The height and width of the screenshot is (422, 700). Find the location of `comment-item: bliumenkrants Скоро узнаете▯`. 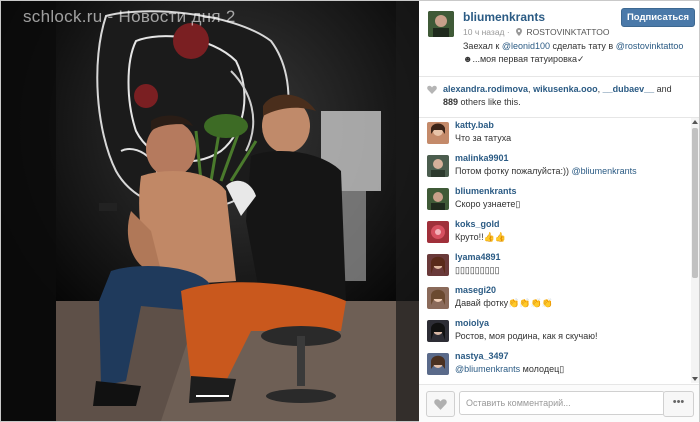

comment-item: bliumenkrants Скоро узнаете▯ is located at coordinates (555, 200).